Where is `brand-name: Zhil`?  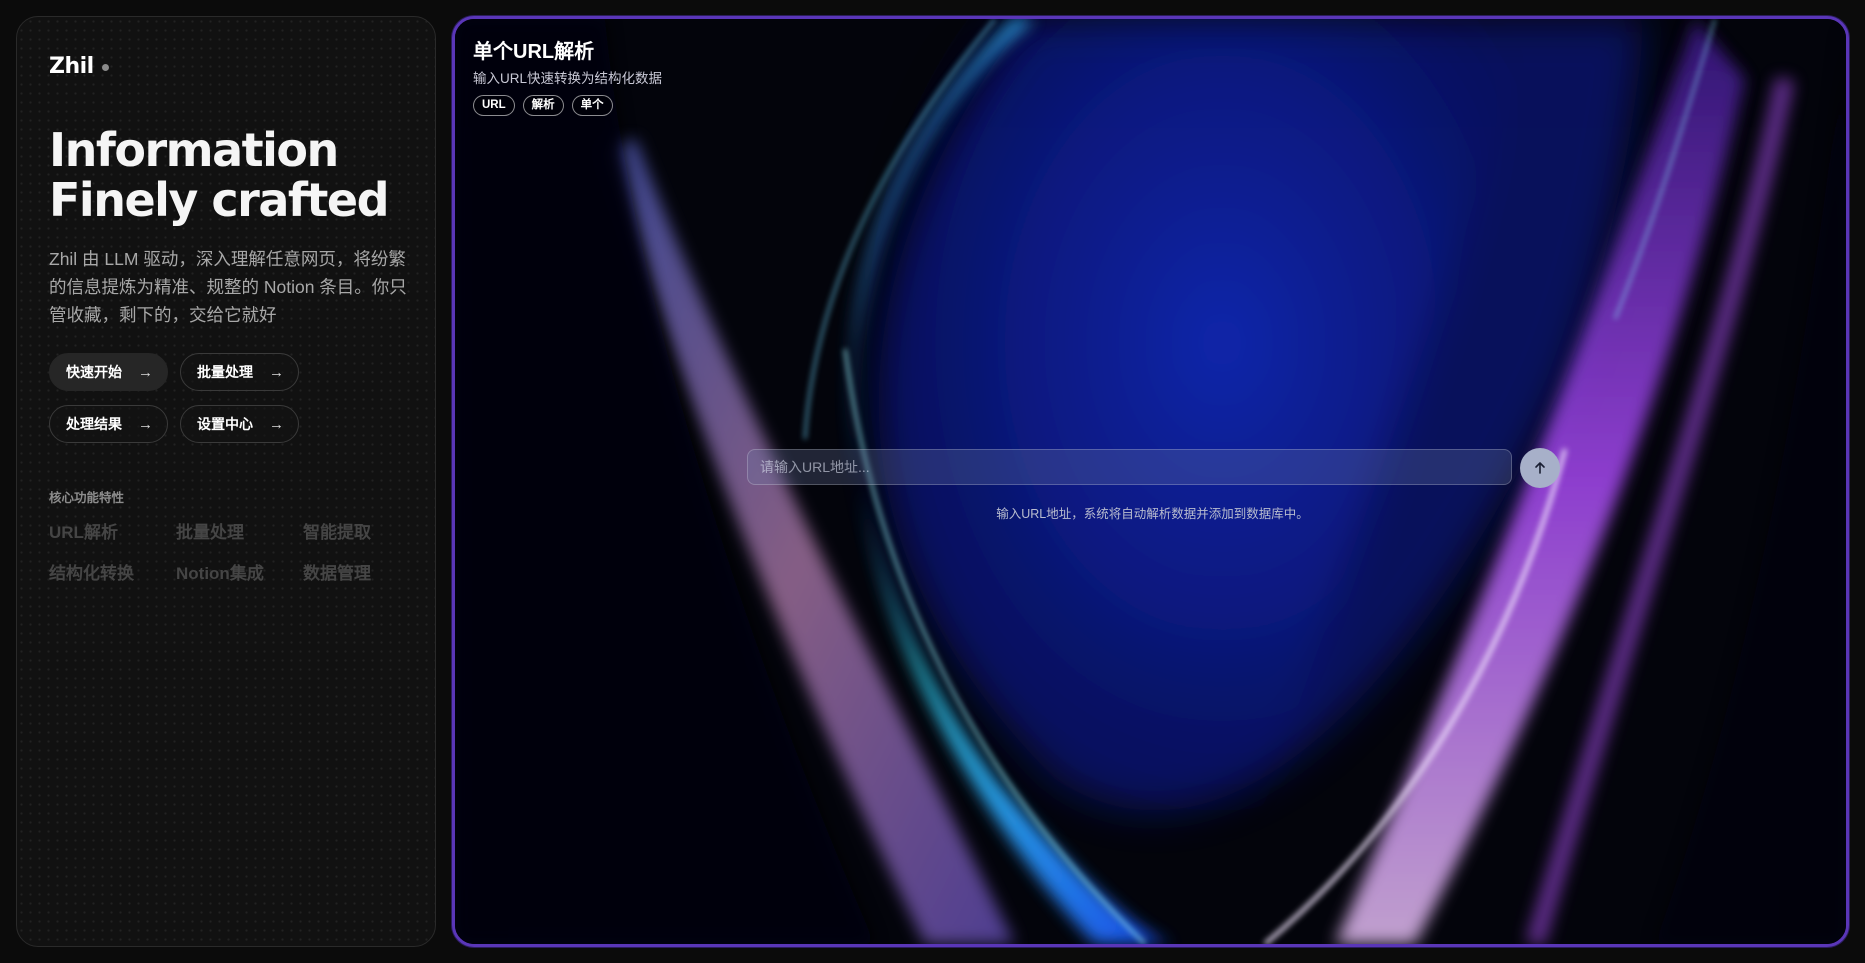 brand-name: Zhil is located at coordinates (71, 66).